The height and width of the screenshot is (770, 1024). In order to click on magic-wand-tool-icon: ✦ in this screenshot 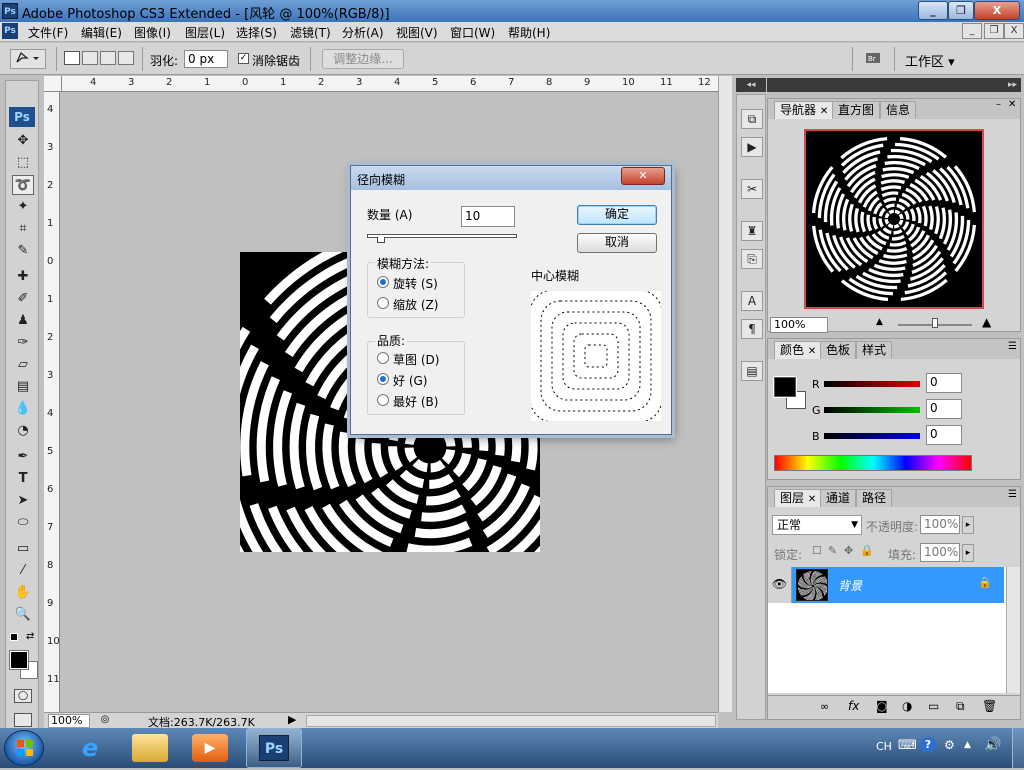, I will do `click(23, 207)`.